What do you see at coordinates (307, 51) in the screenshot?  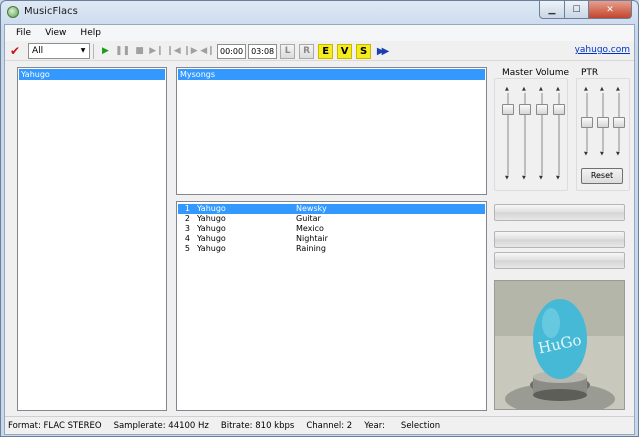 I see `right-channel-button: R` at bounding box center [307, 51].